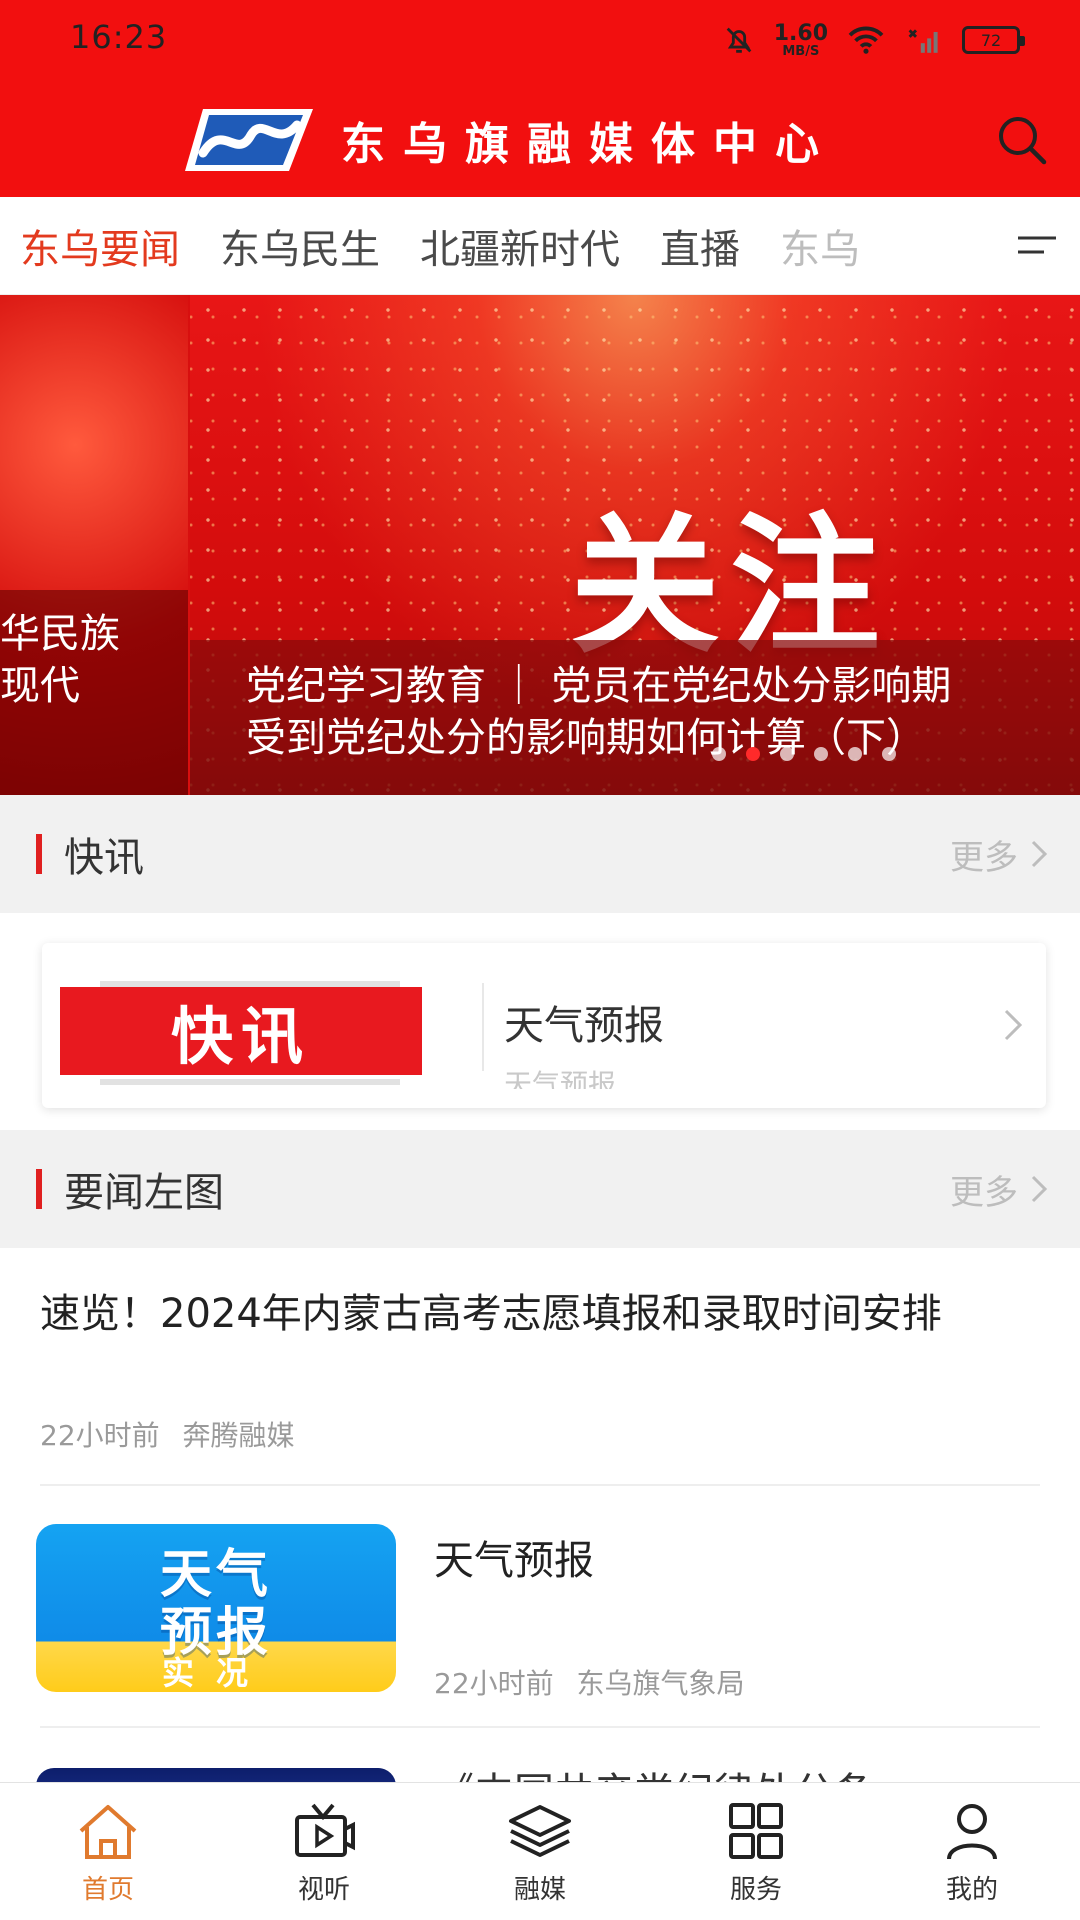 The height and width of the screenshot is (1920, 1080). What do you see at coordinates (866, 40) in the screenshot?
I see `wifi-icon` at bounding box center [866, 40].